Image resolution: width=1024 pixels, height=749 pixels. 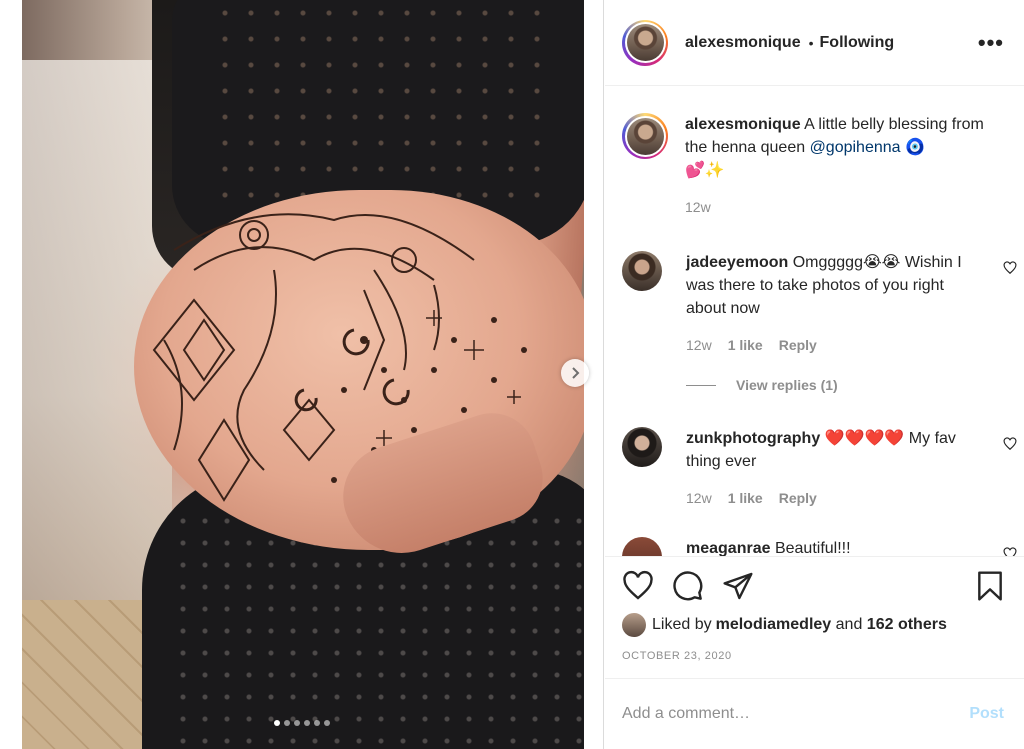 I want to click on caption-emoji: 🧿, so click(x=912, y=147).